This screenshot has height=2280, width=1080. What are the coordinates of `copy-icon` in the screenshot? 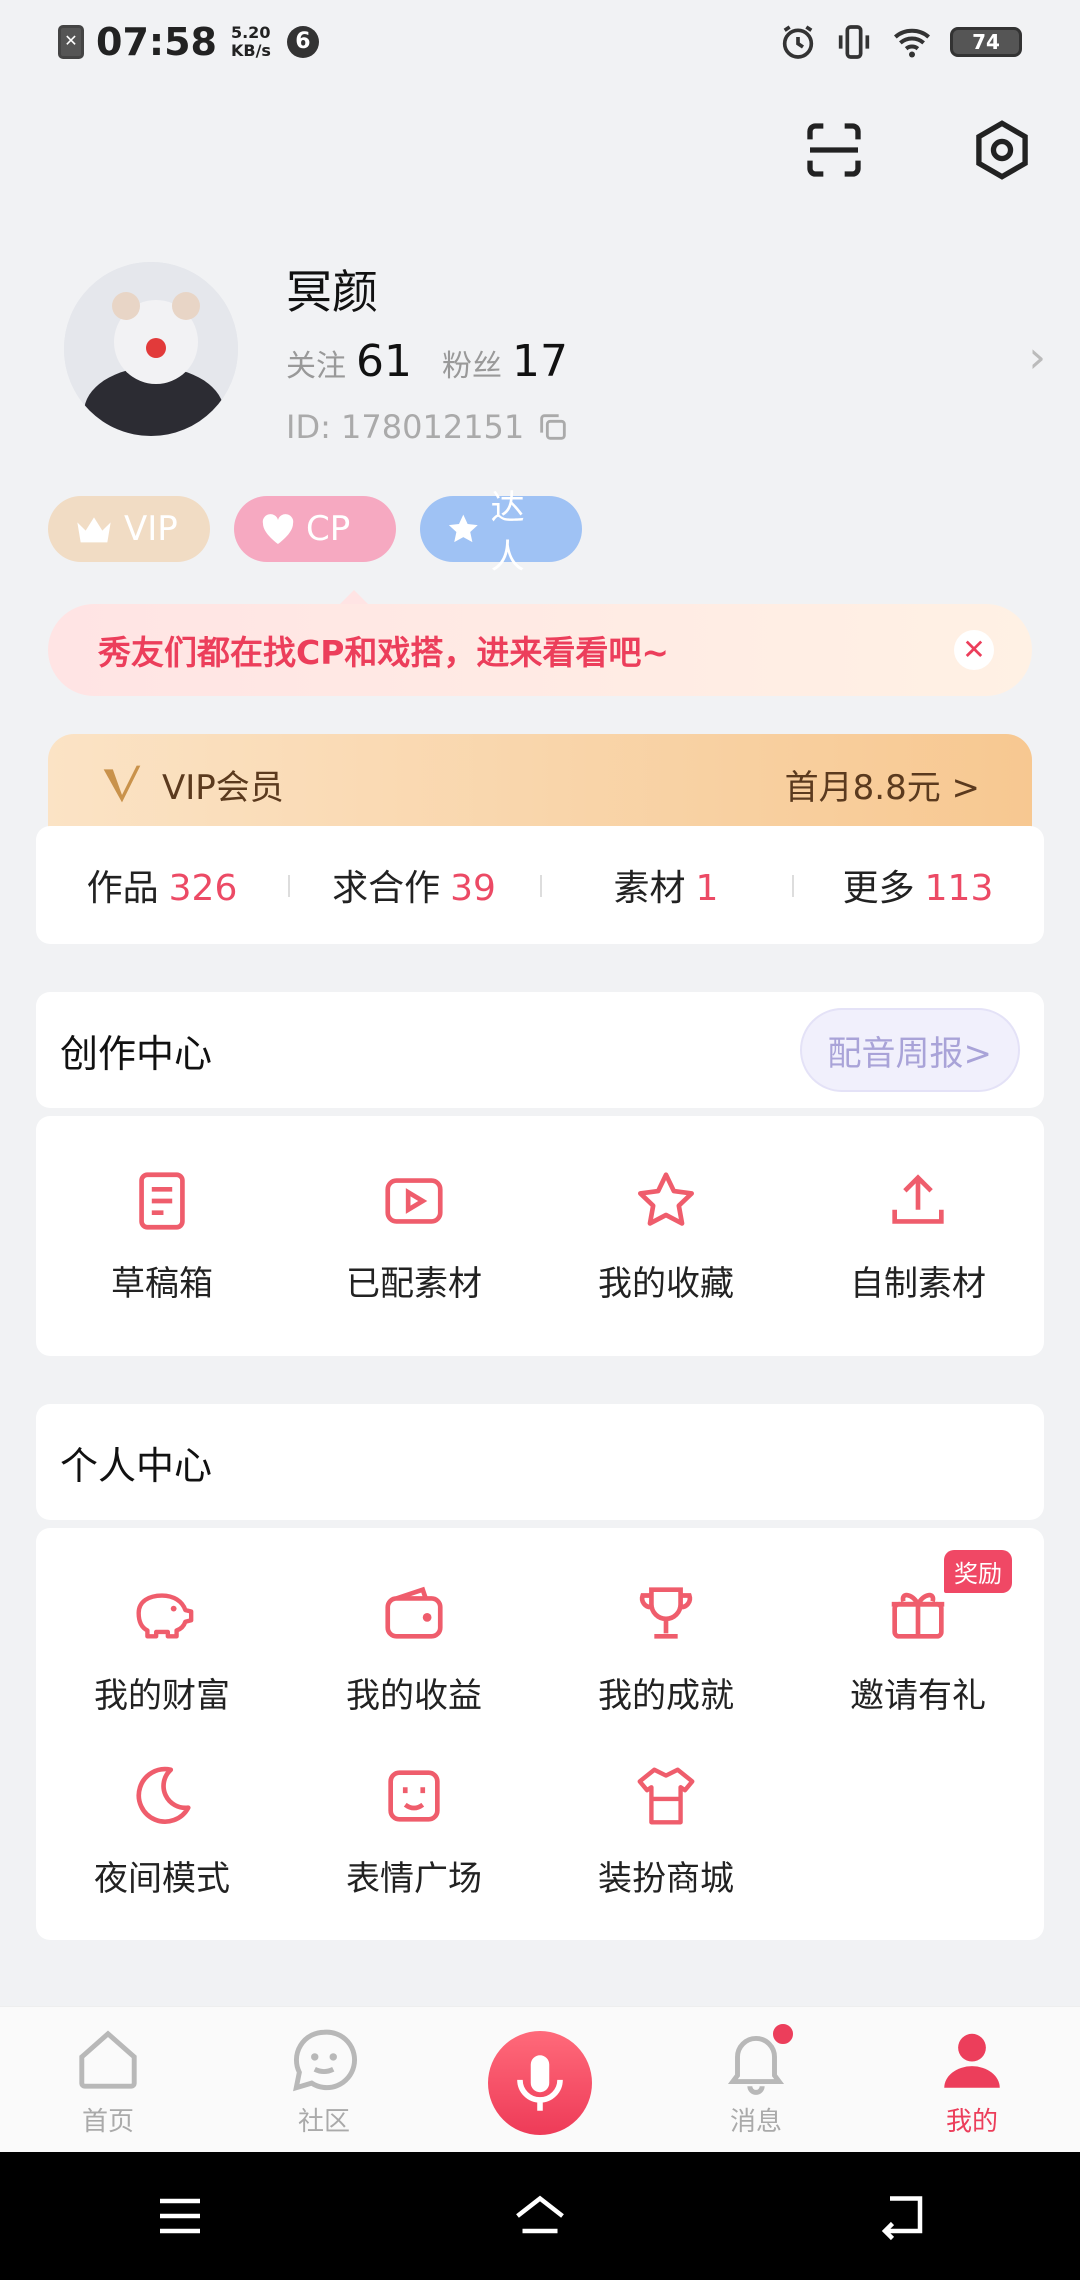 It's located at (553, 427).